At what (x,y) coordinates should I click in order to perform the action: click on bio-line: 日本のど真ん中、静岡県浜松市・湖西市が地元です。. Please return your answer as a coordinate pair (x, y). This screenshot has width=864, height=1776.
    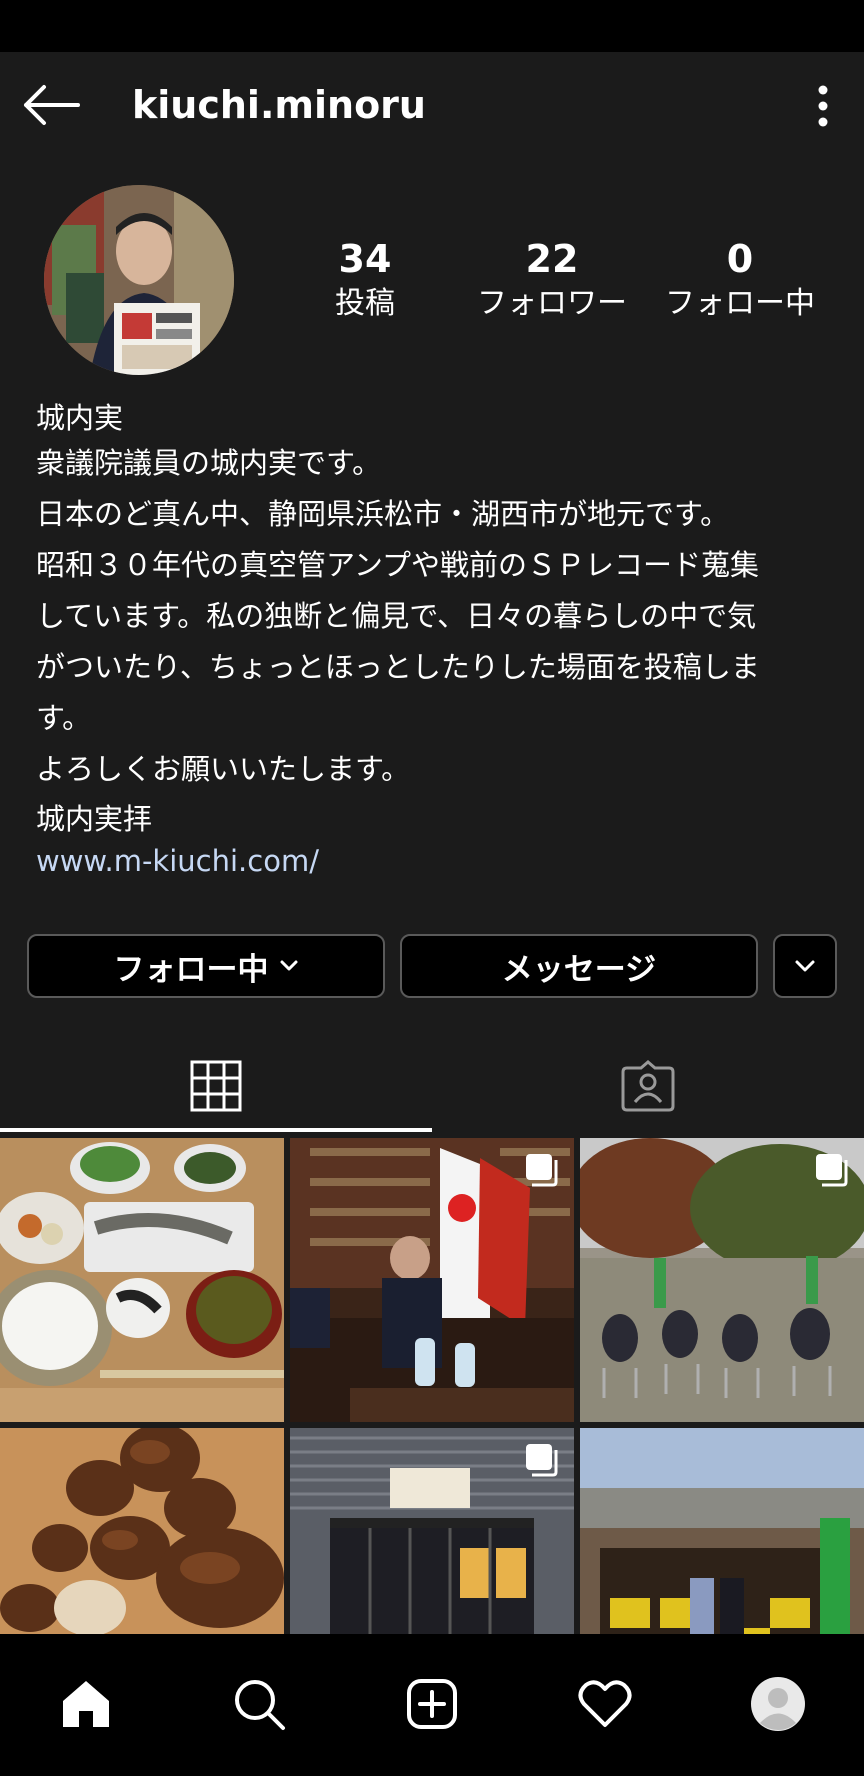
    Looking at the image, I should click on (383, 514).